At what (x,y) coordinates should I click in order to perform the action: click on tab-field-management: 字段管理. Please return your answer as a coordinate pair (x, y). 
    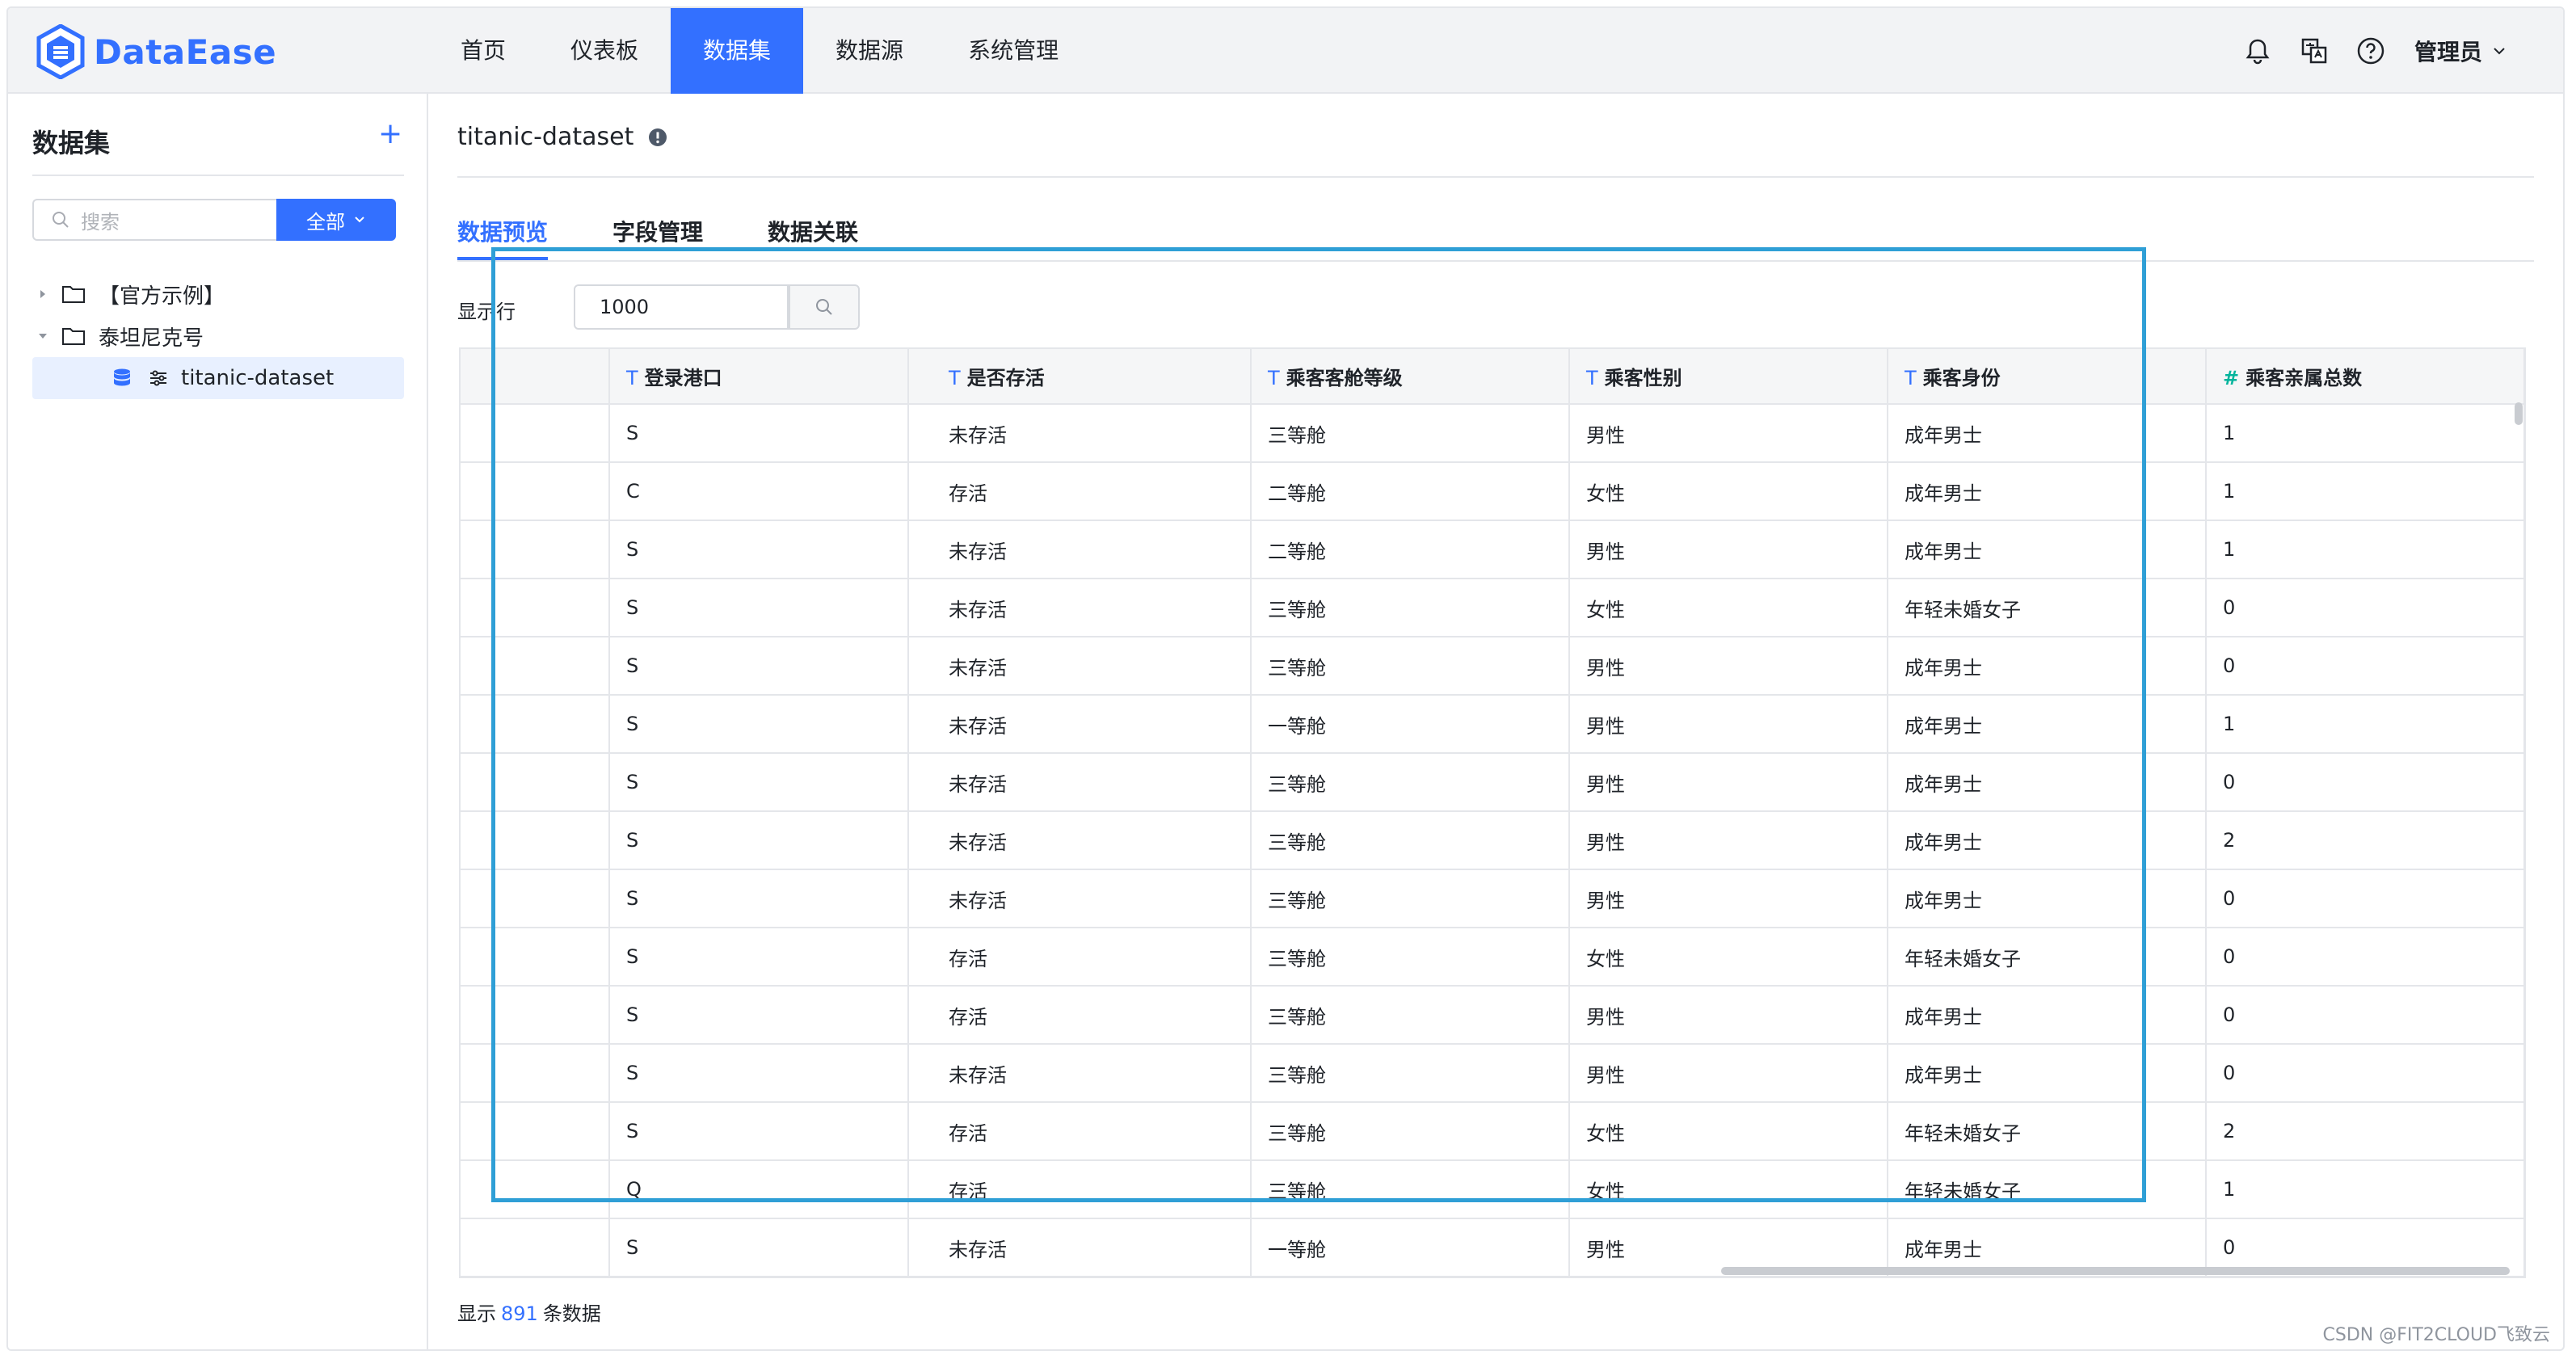
    Looking at the image, I should click on (657, 237).